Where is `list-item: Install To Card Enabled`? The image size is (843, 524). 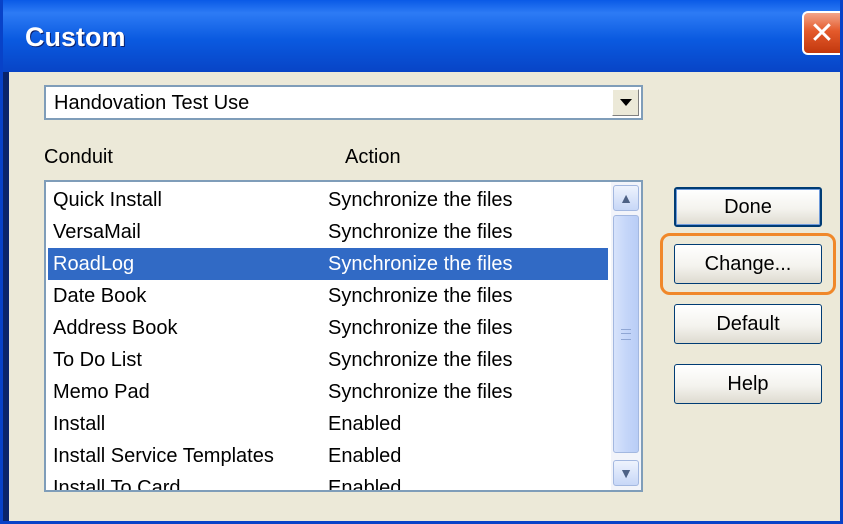 list-item: Install To Card Enabled is located at coordinates (328, 482).